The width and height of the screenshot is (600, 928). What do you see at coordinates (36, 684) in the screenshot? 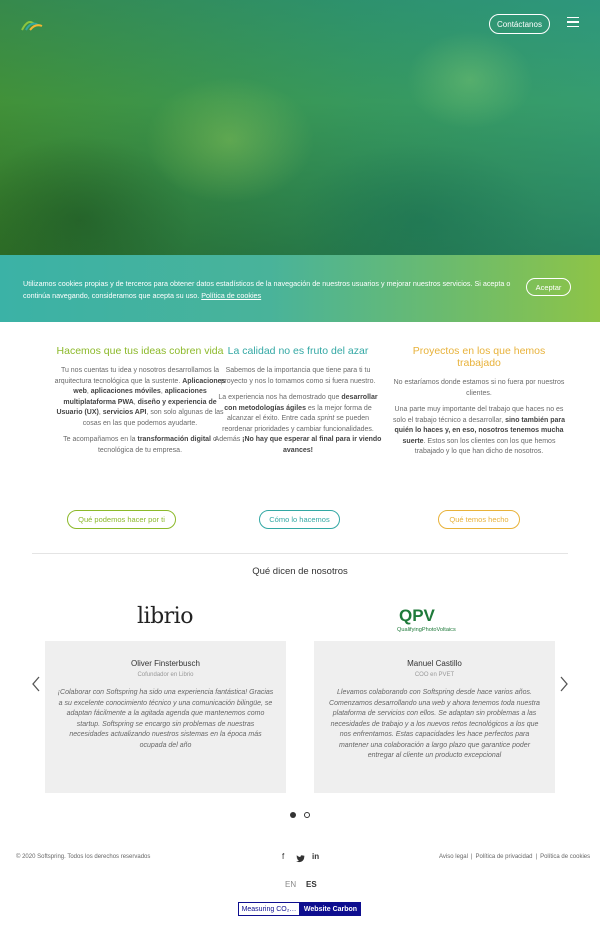
I see `chevron-left-icon` at bounding box center [36, 684].